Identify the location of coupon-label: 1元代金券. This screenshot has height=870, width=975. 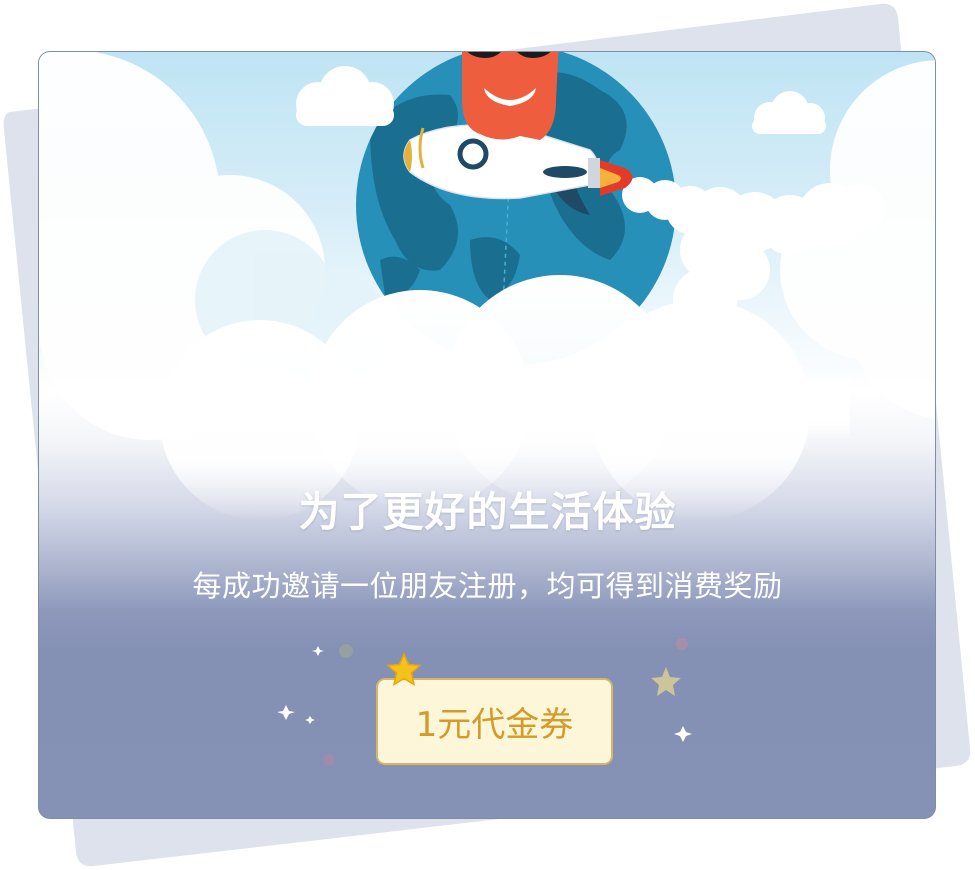
(494, 725).